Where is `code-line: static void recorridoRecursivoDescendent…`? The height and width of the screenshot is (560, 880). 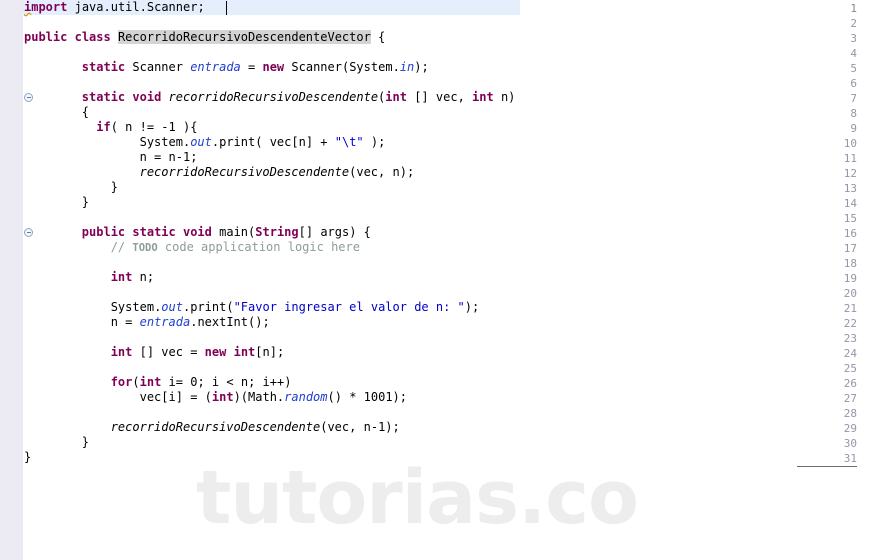
code-line: static void recorridoRecursivoDescendent… is located at coordinates (270, 97).